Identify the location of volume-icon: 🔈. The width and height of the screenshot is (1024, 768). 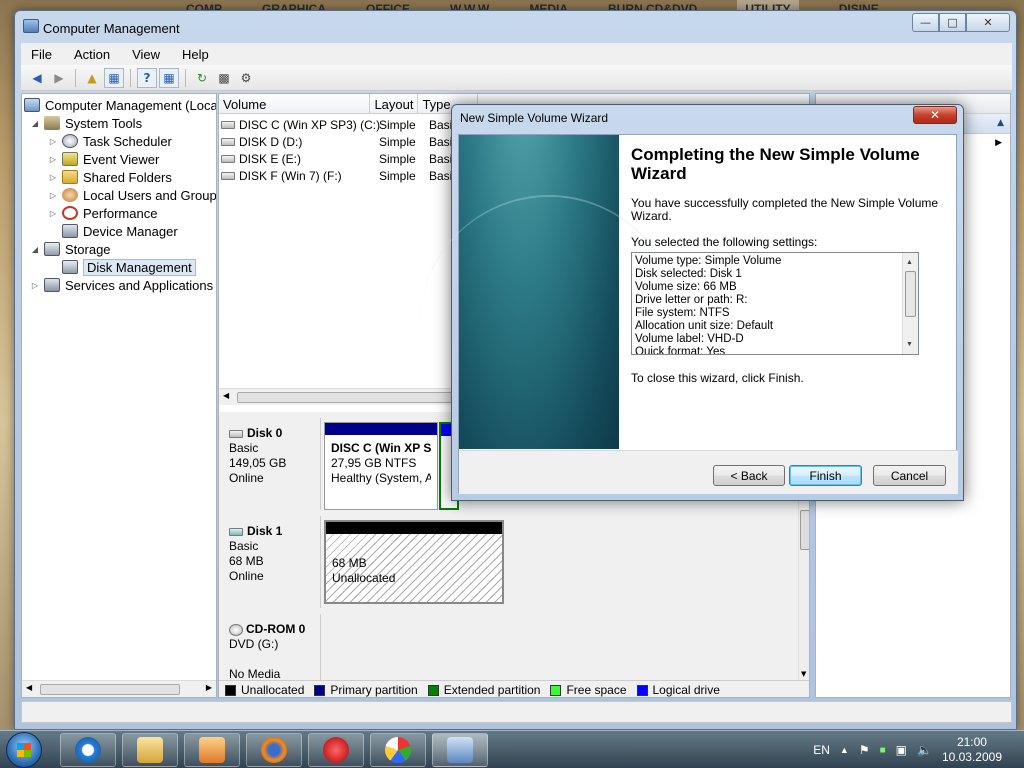
(924, 750).